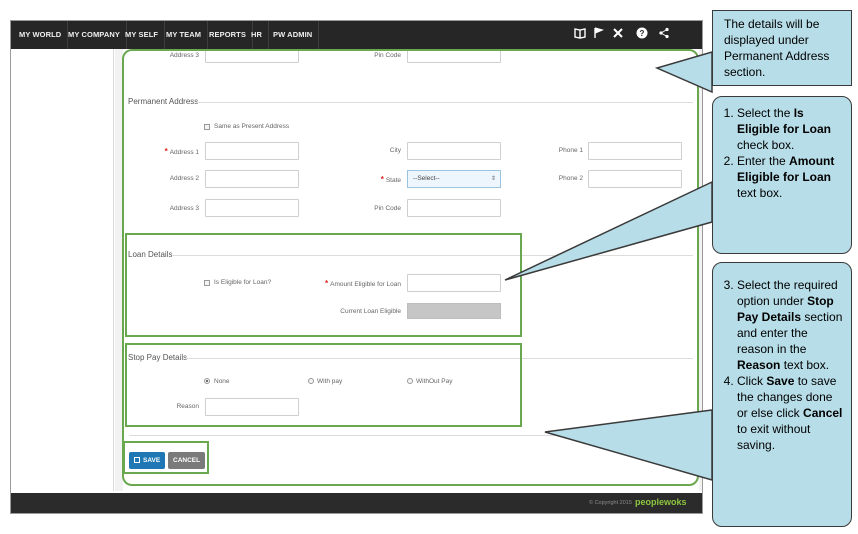 This screenshot has width=858, height=534. I want to click on same-as-present-label: Same as Present Address, so click(252, 126).